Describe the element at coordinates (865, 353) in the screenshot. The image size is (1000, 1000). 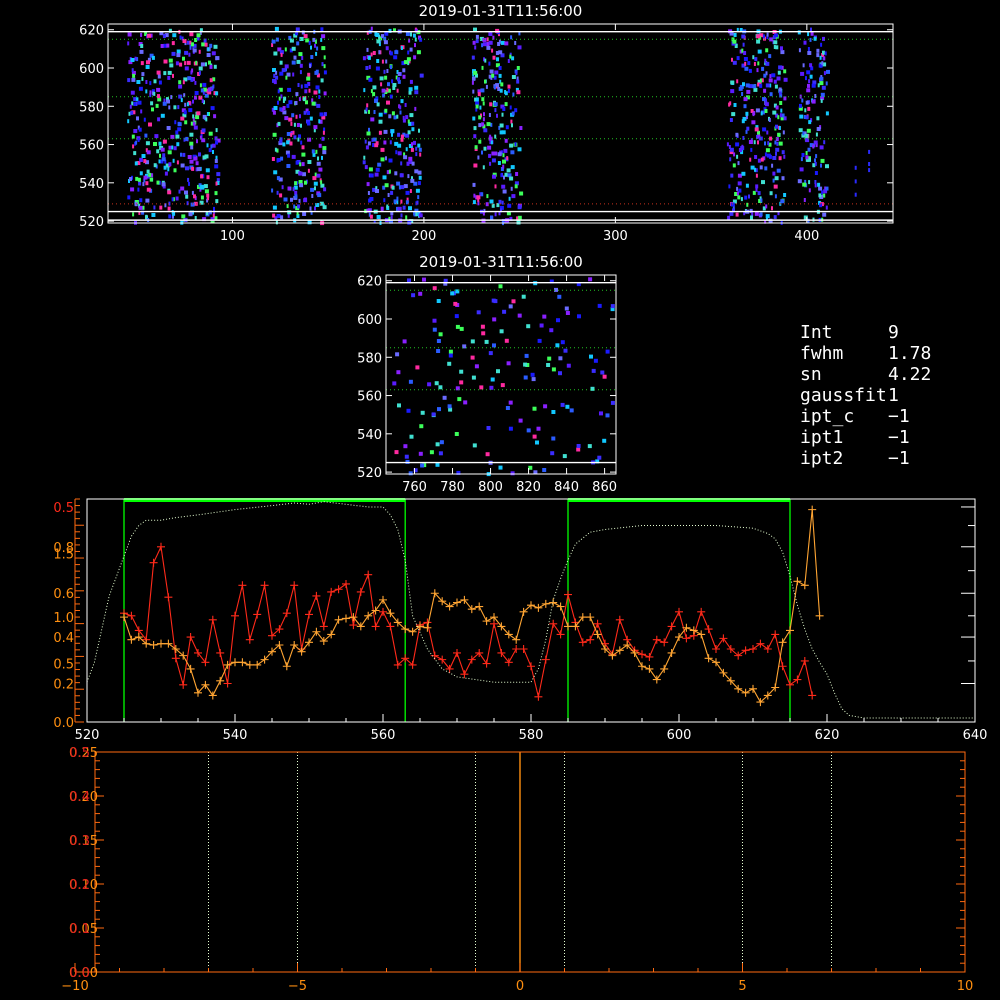
I see `info-row-fwhm: fwhm 1.78` at that location.